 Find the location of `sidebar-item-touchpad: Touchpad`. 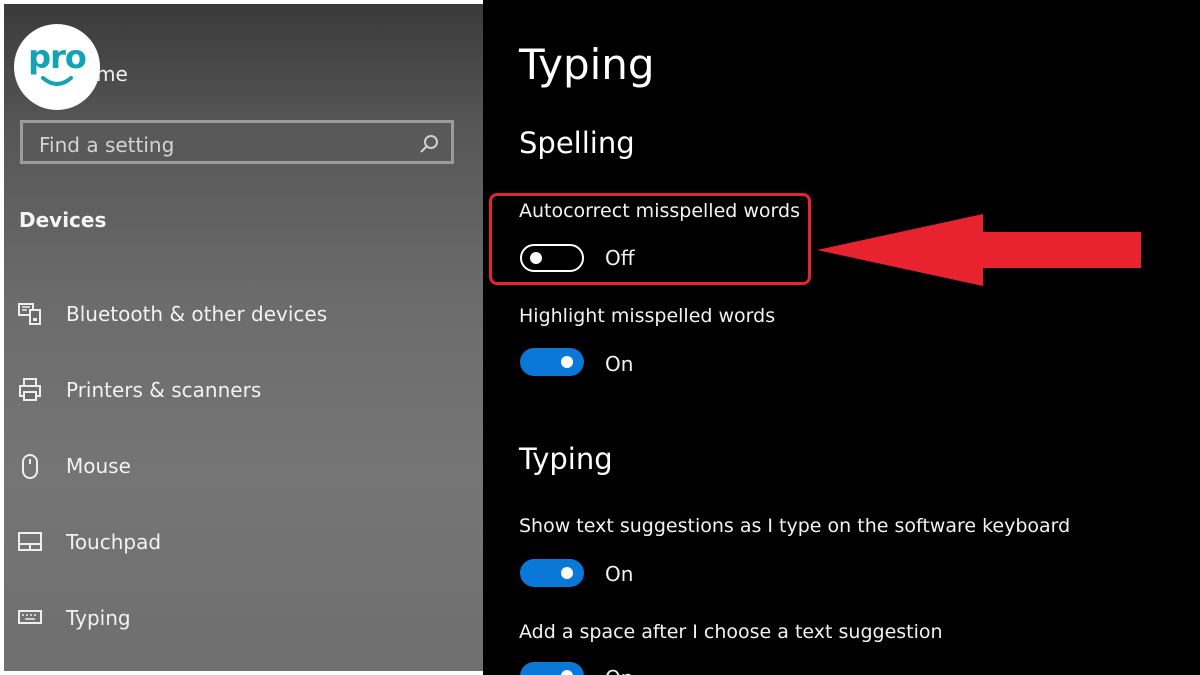

sidebar-item-touchpad: Touchpad is located at coordinates (238, 542).